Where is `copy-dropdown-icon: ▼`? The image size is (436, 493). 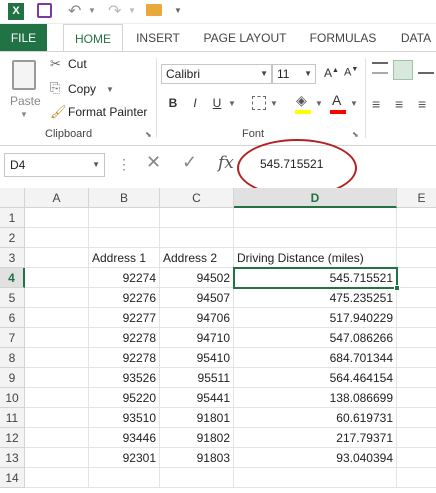 copy-dropdown-icon: ▼ is located at coordinates (110, 89).